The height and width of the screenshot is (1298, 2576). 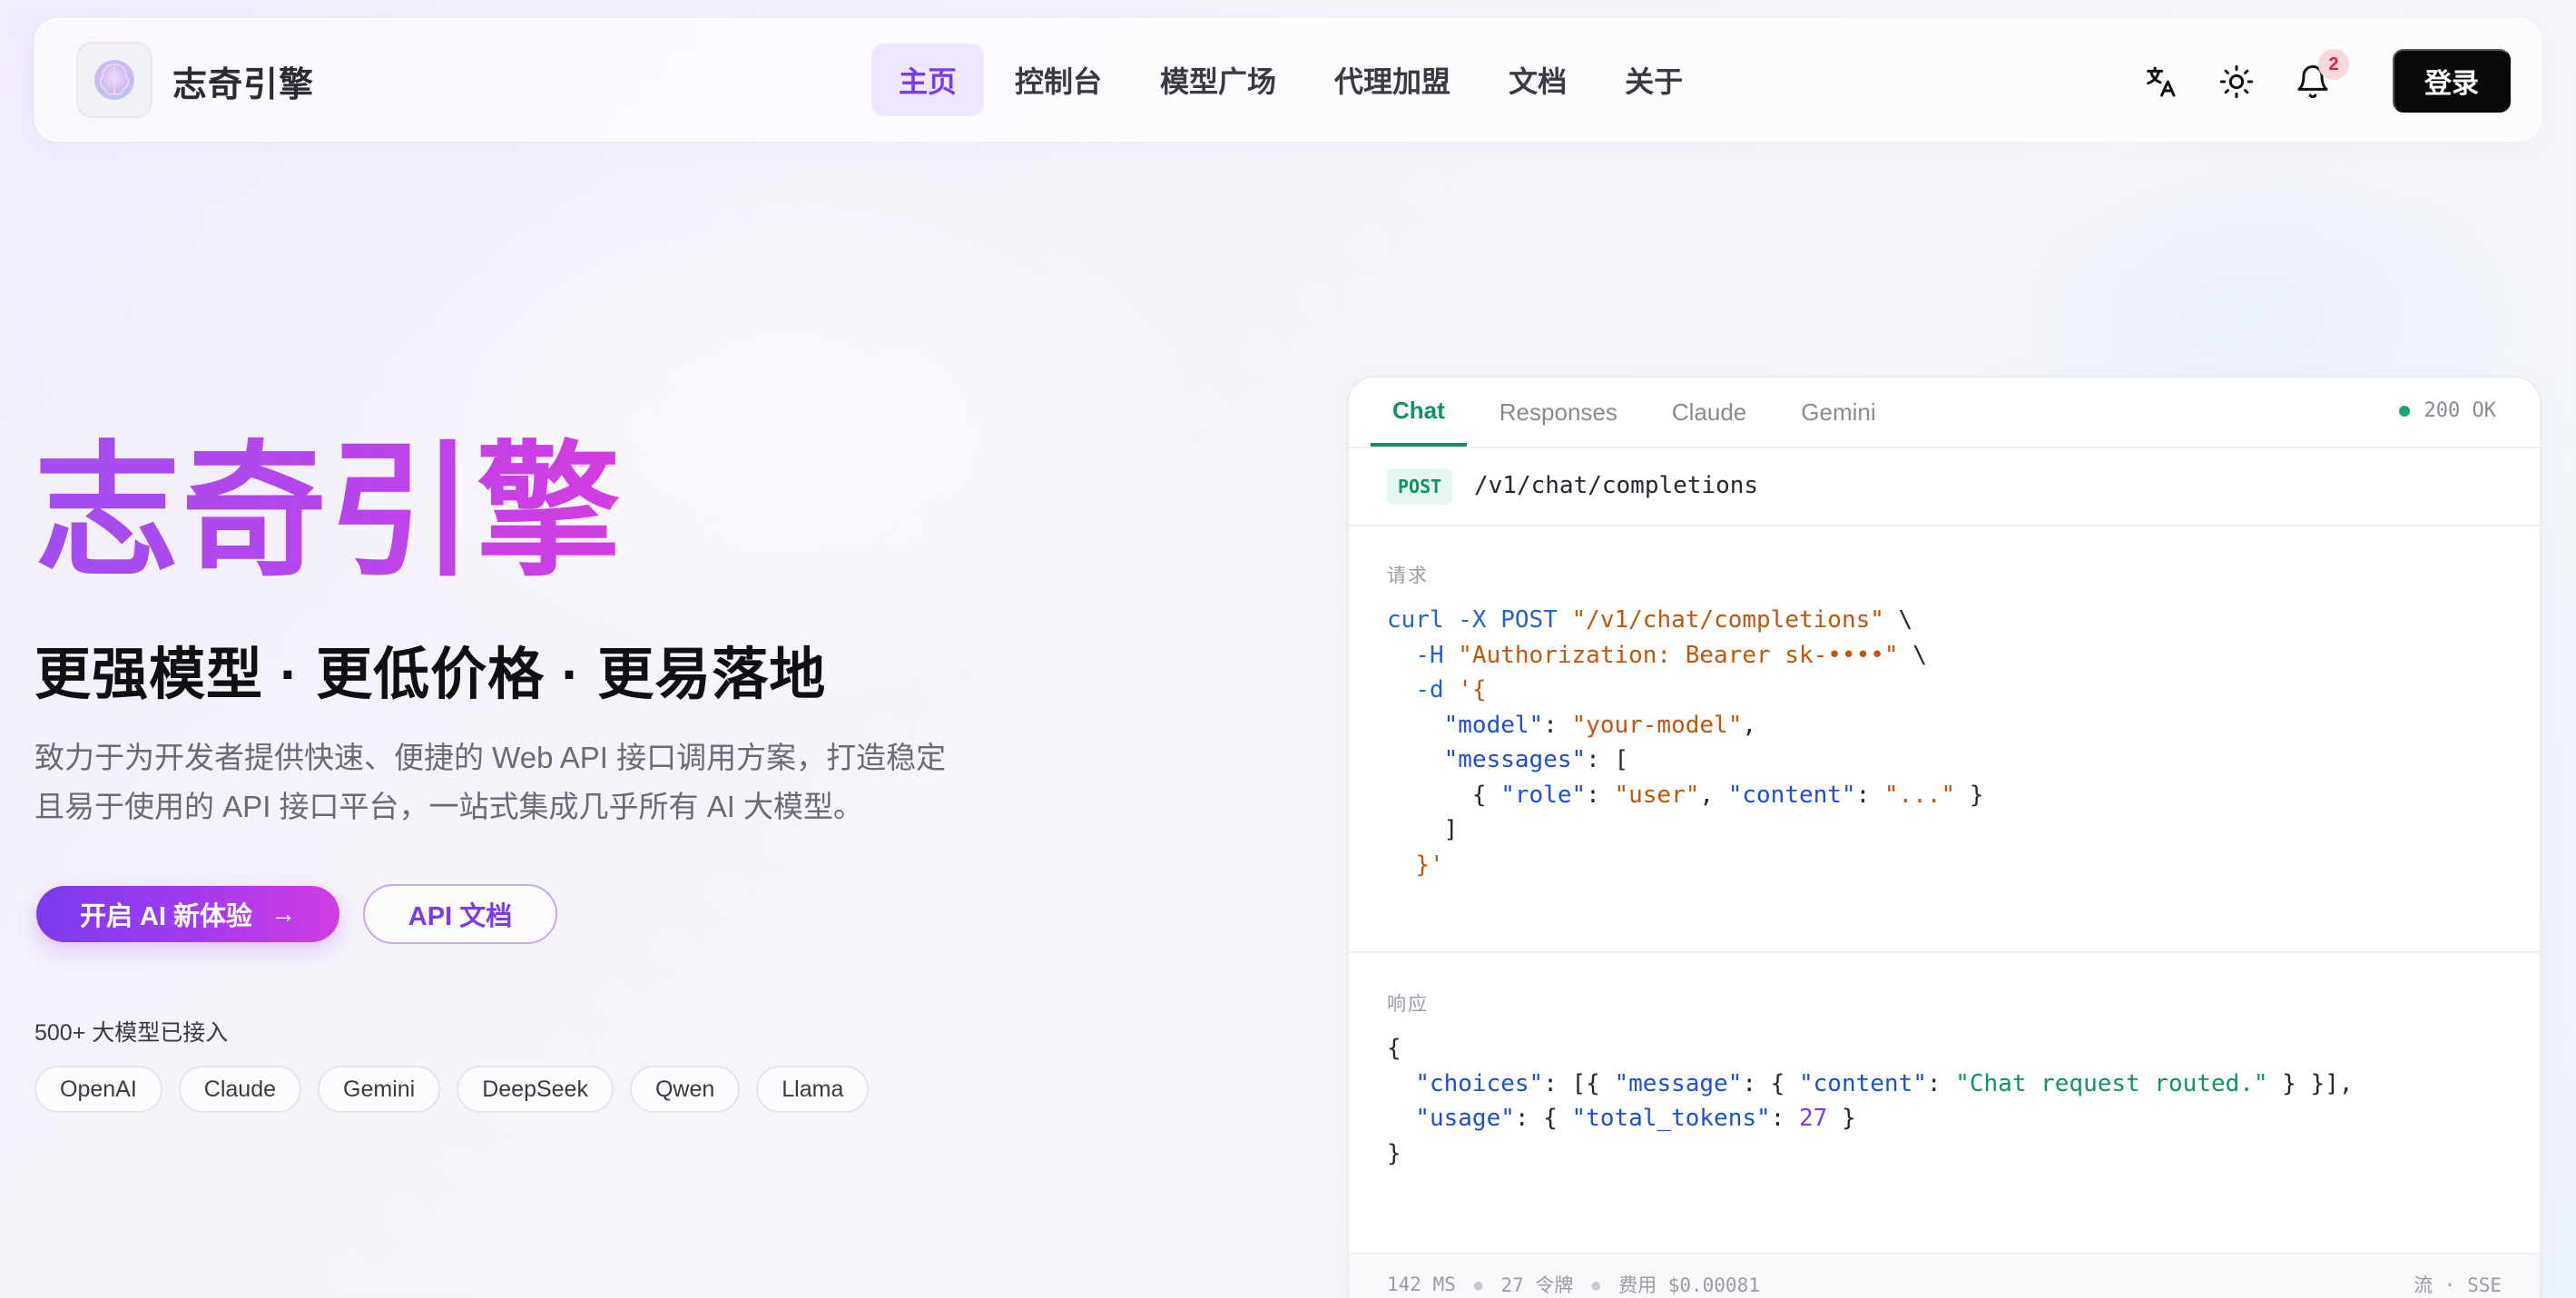 What do you see at coordinates (1421, 1284) in the screenshot?
I see `latency-value: 142 MS` at bounding box center [1421, 1284].